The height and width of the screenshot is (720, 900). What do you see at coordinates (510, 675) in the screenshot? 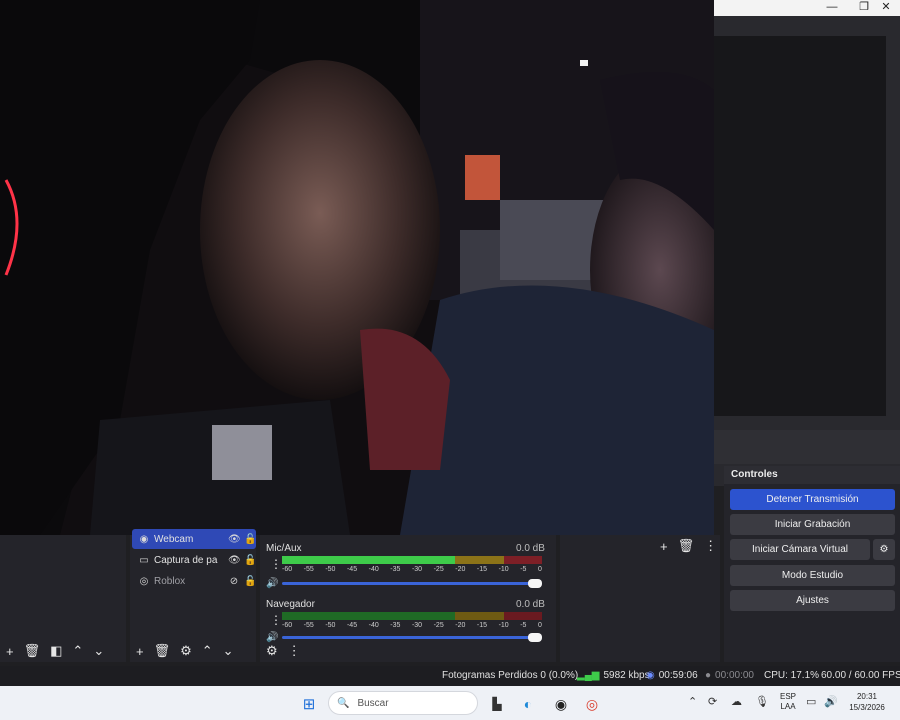
I see `dropped-frames: Fotogramas Perdidos 0 (0.0%)` at bounding box center [510, 675].